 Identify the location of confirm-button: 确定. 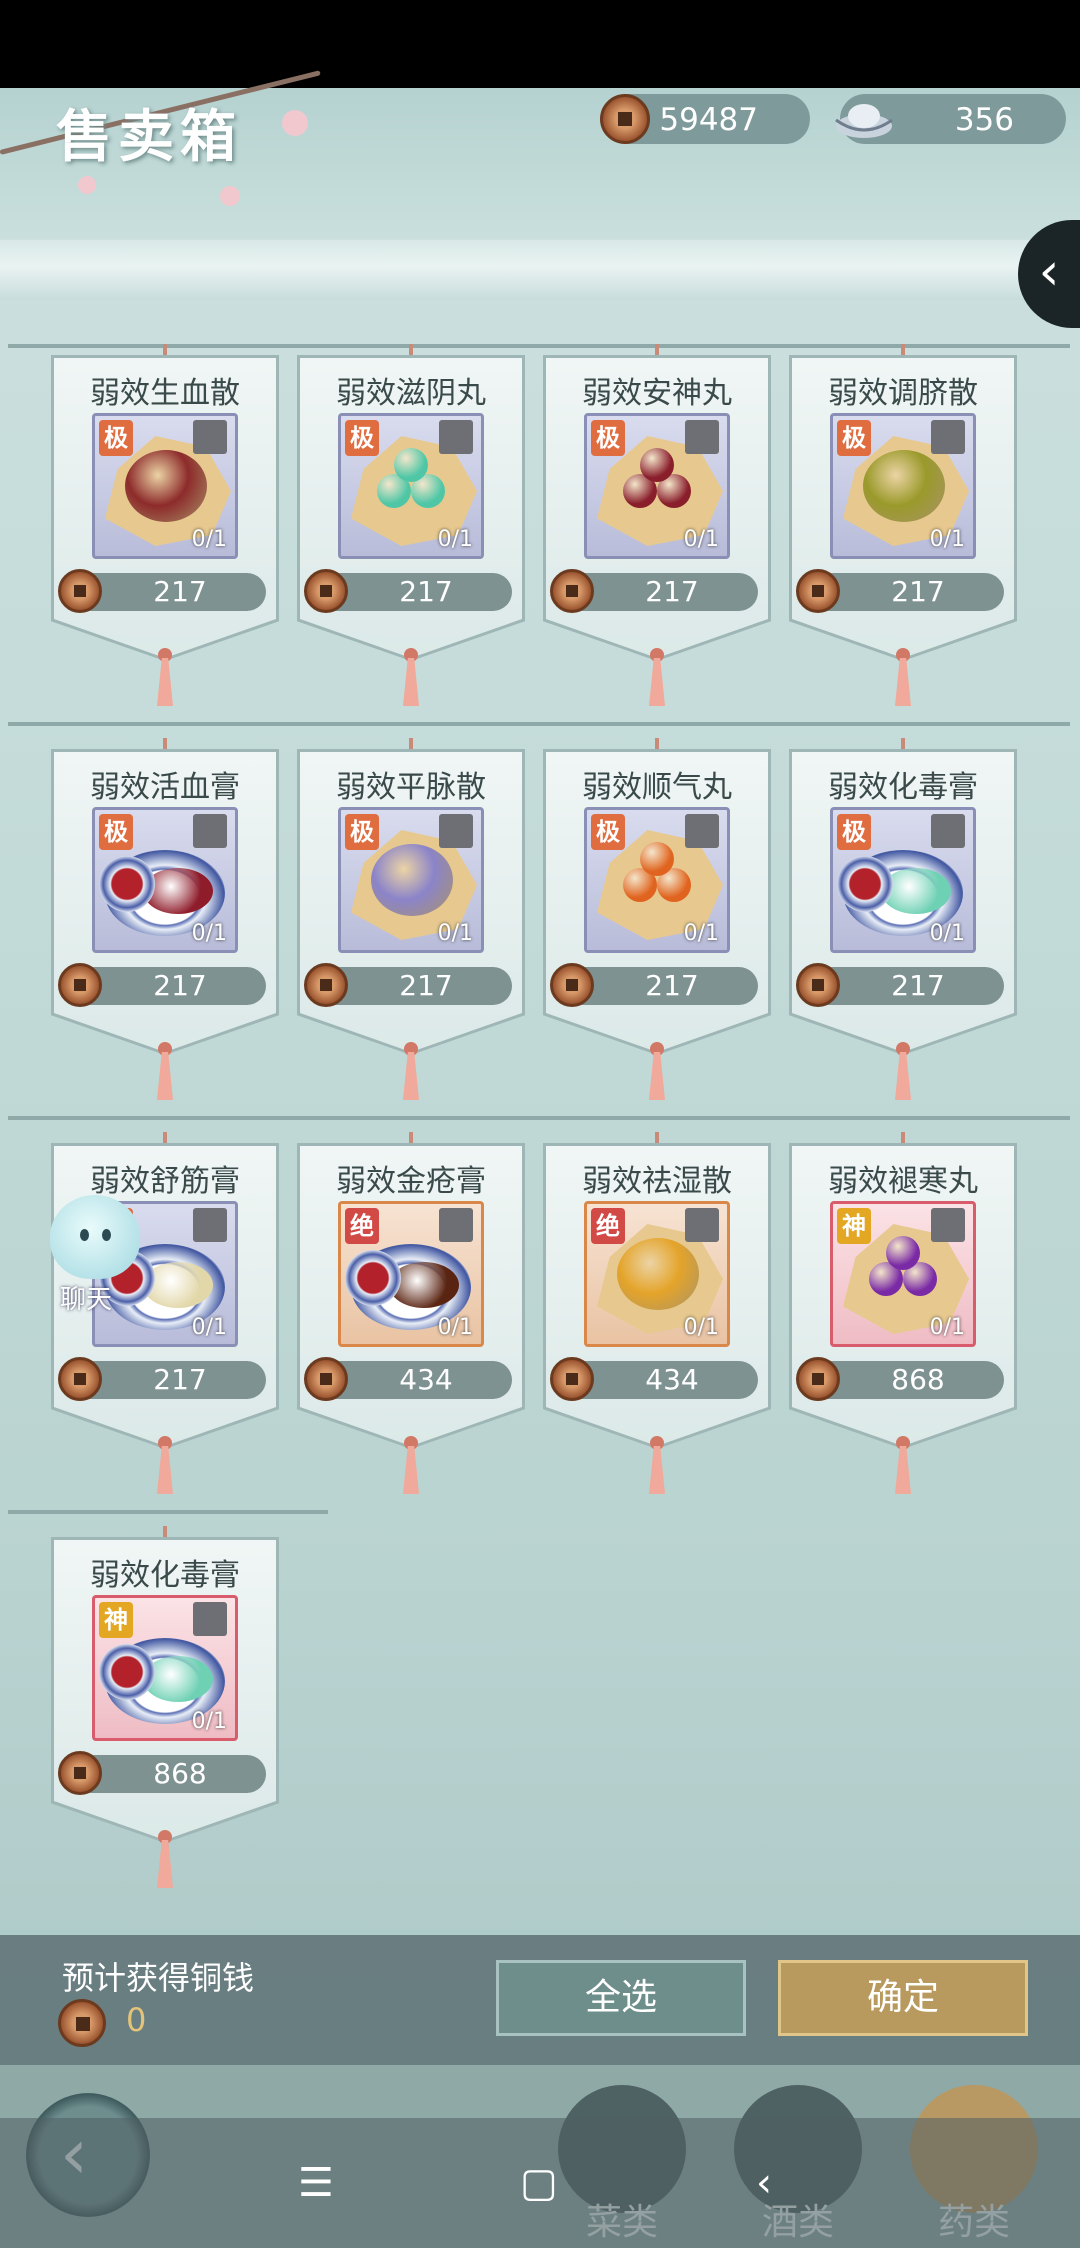
(903, 1998).